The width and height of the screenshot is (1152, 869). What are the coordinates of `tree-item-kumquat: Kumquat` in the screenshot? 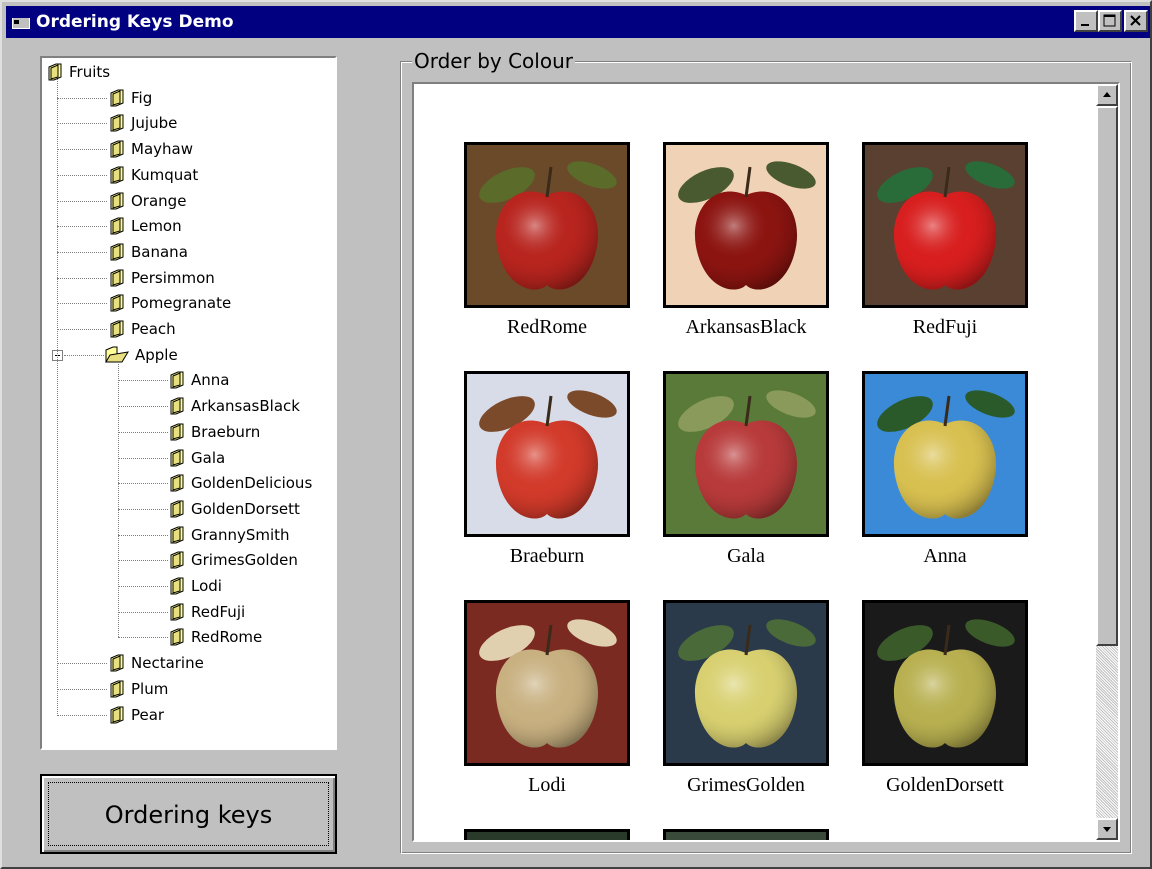 It's located at (153, 175).